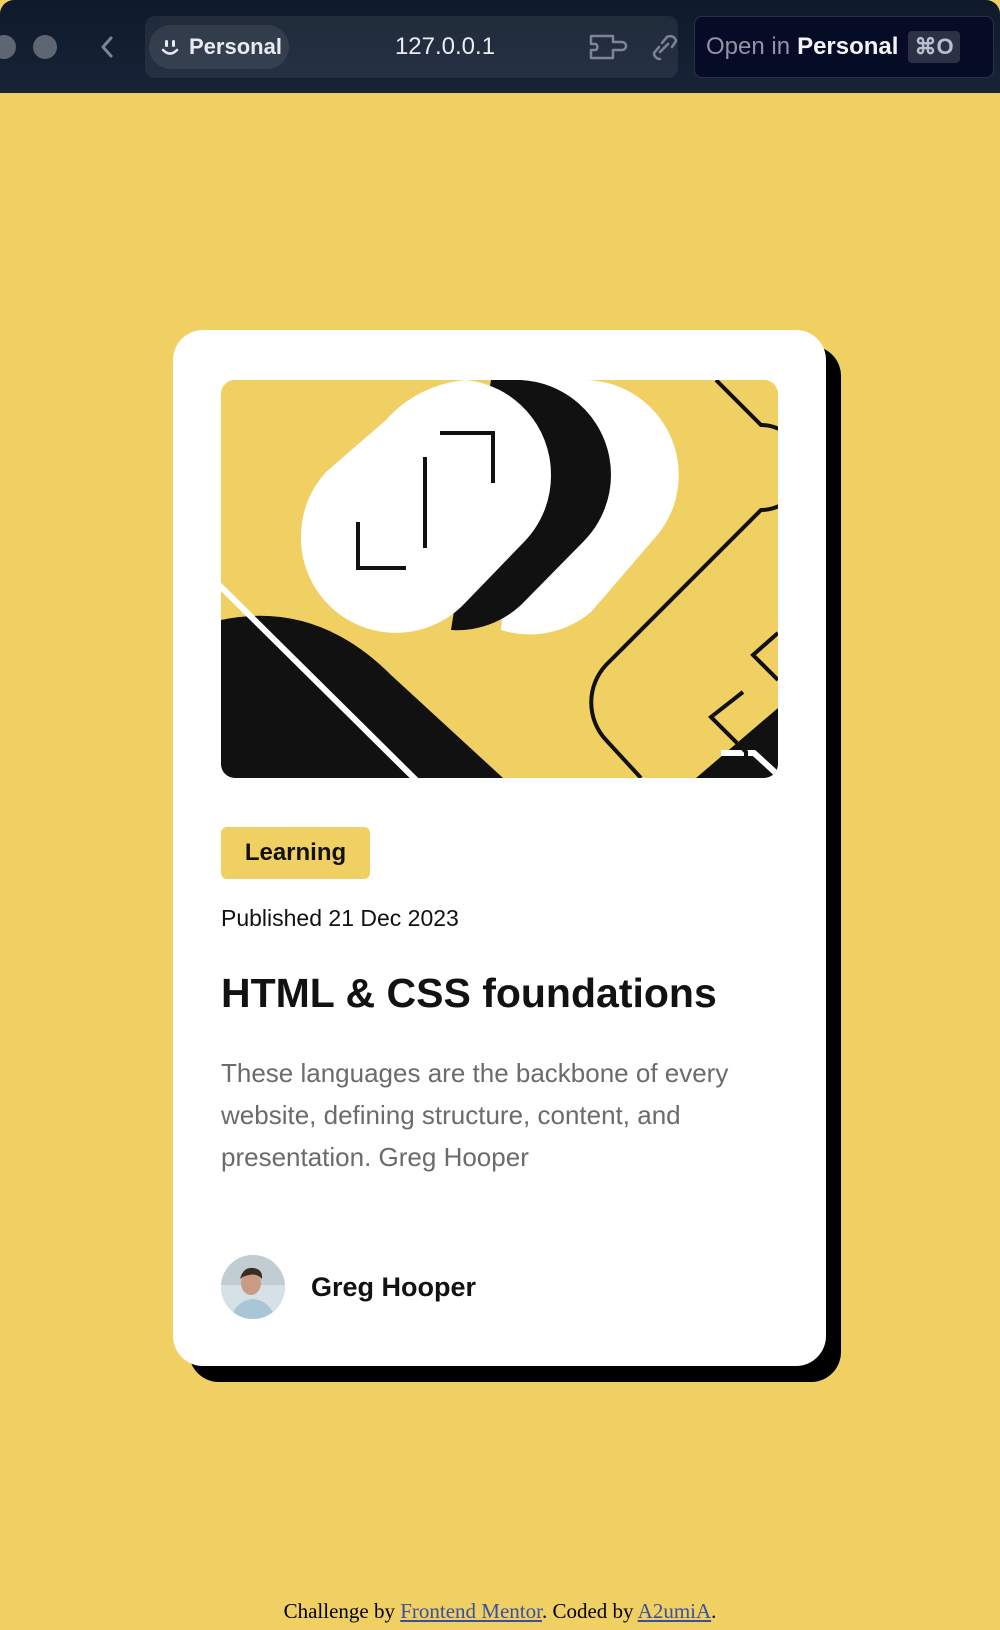  I want to click on browser-toolbar: Personal 127.0.0.1 Open in Personal ⌘O, so click(500, 46).